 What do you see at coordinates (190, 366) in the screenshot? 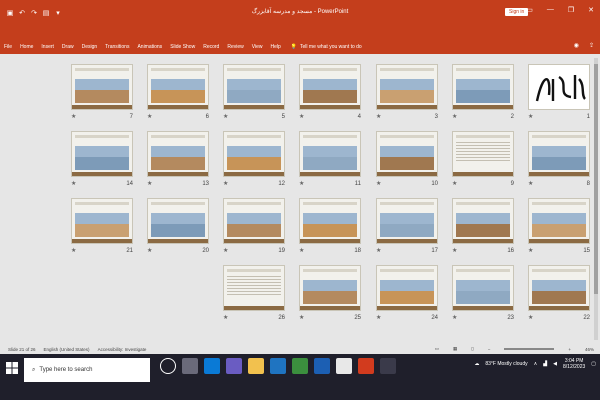
I see `task-view-icon` at bounding box center [190, 366].